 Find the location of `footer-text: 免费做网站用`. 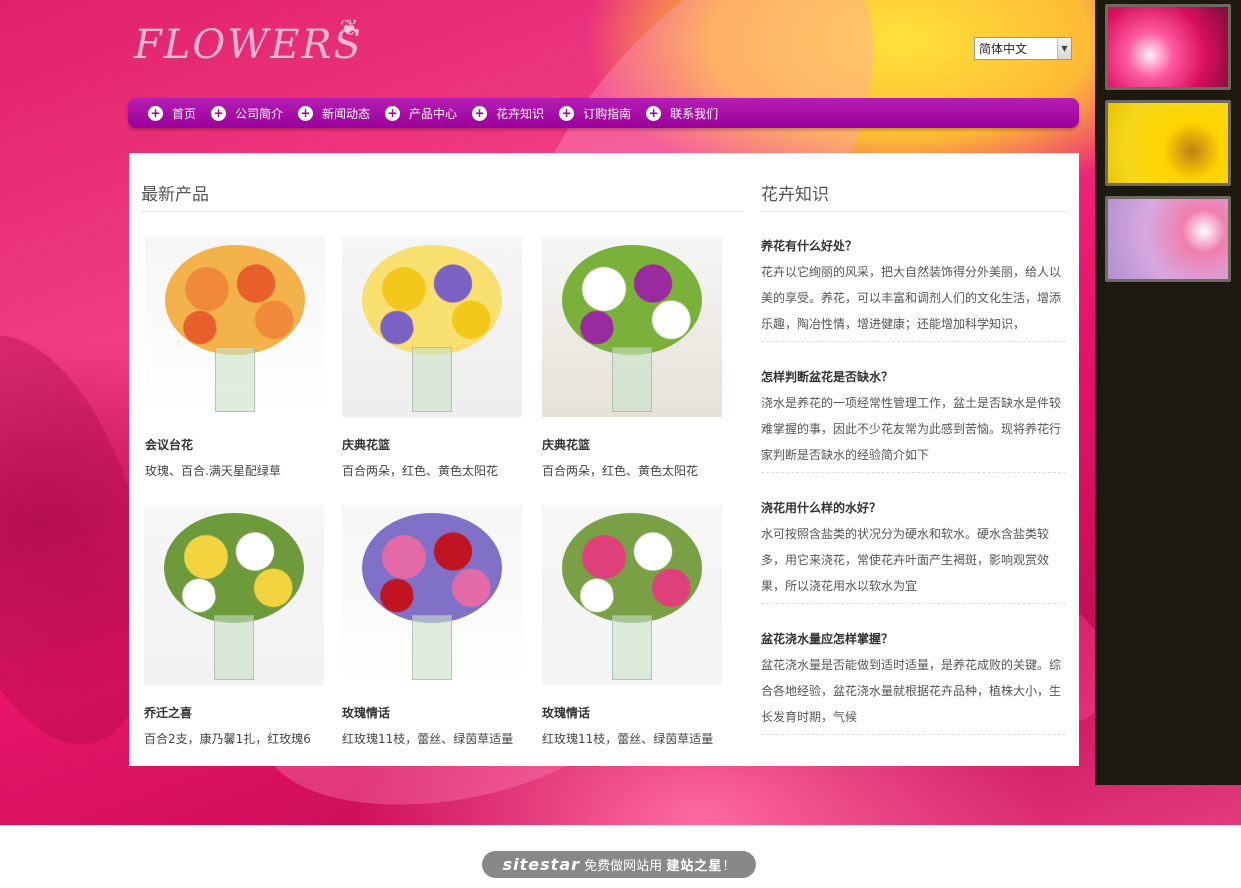

footer-text: 免费做网站用 is located at coordinates (623, 866).